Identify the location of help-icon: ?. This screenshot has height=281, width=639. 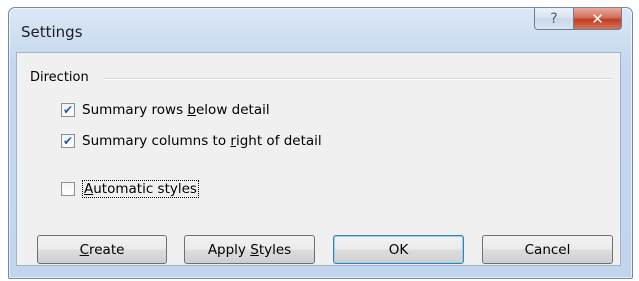
(554, 18).